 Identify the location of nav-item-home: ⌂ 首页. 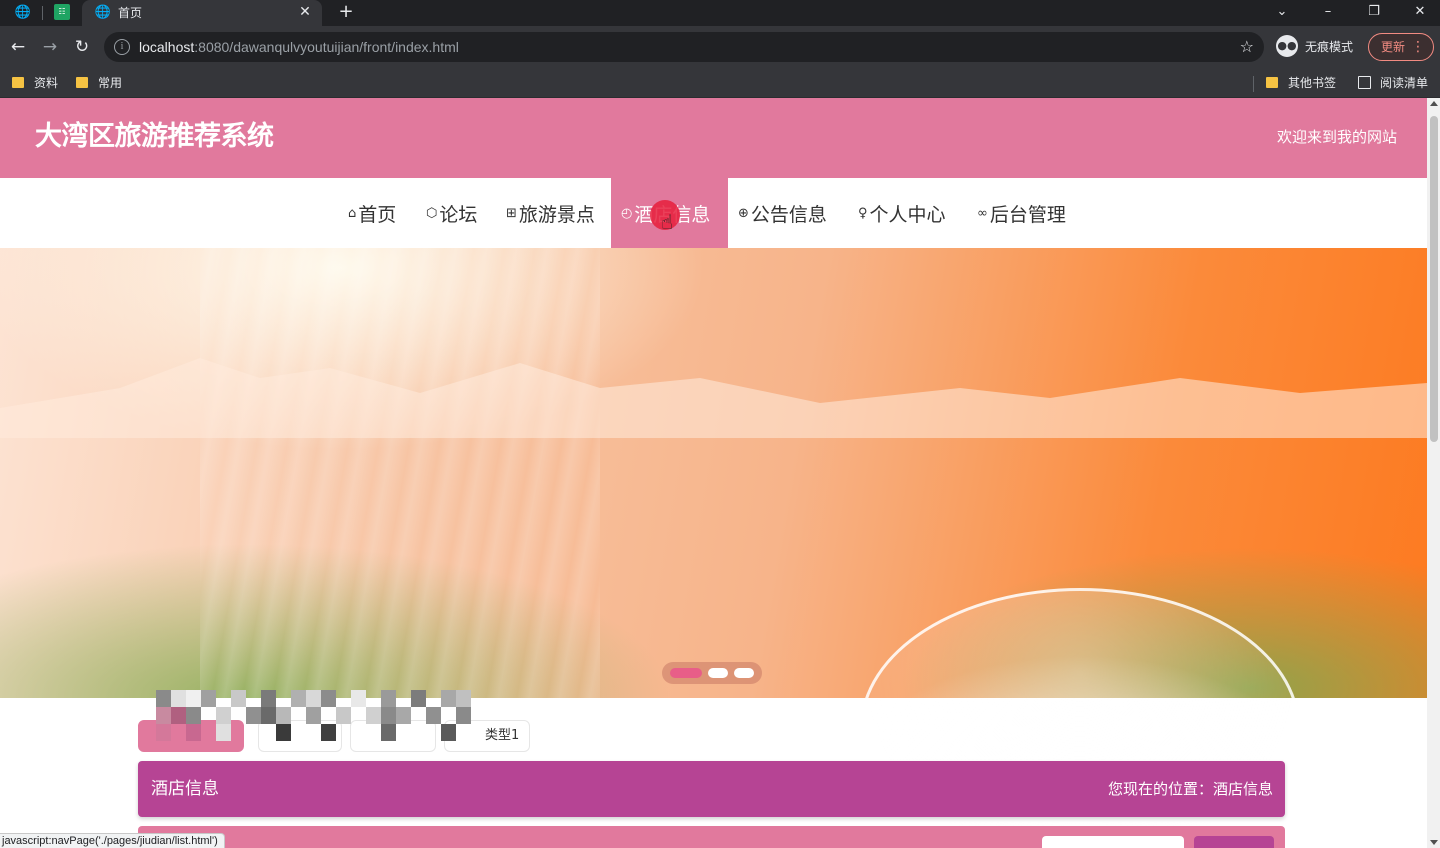
(372, 213).